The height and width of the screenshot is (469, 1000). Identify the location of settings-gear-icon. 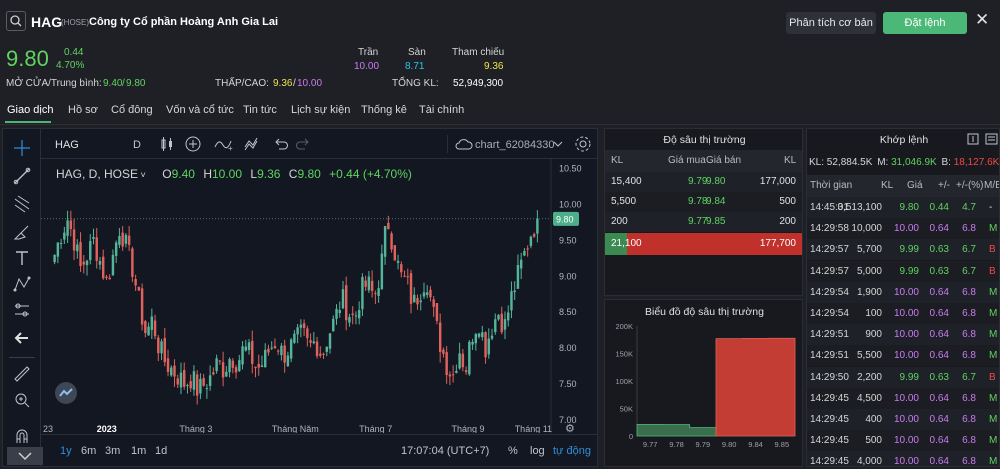
(583, 144).